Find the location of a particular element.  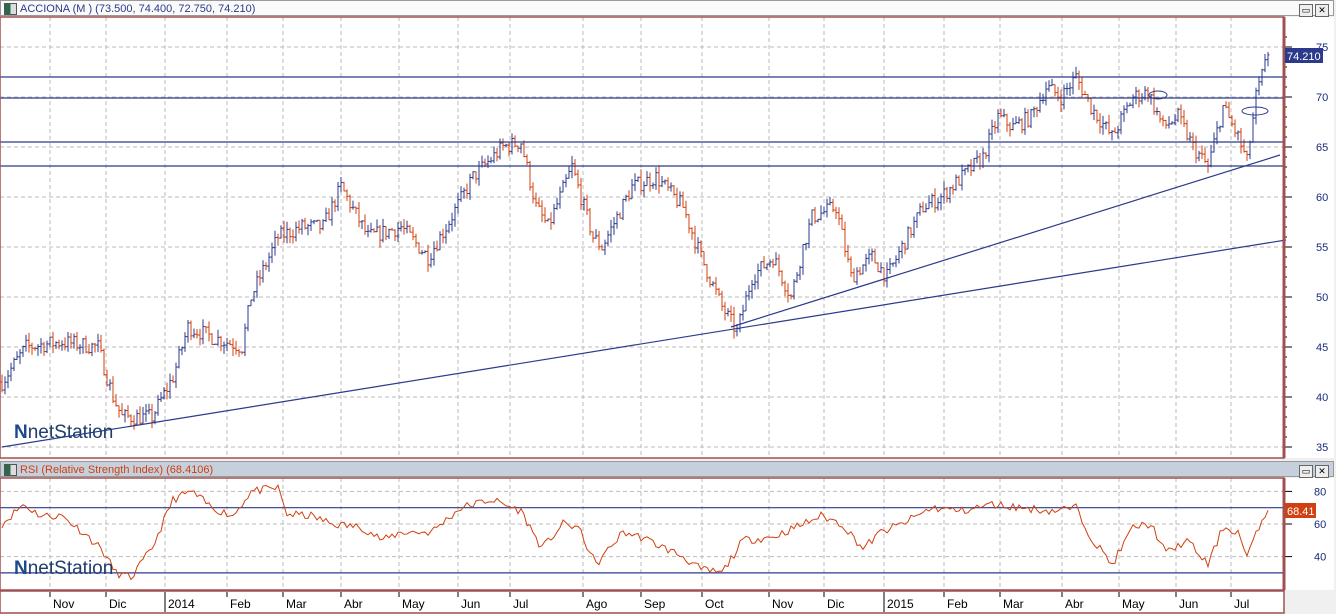

y-tick-label: 80 is located at coordinates (1320, 492).